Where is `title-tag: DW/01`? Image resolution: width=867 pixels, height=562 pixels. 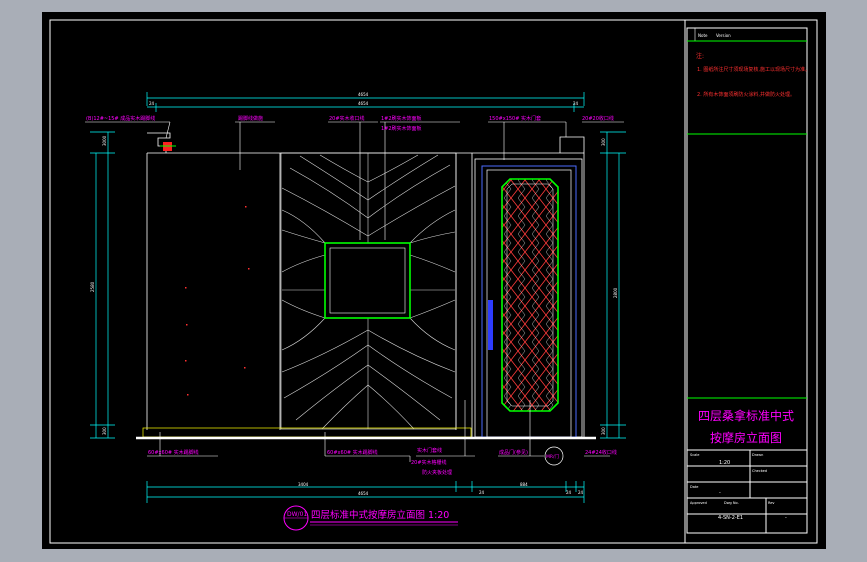 title-tag: DW/01 is located at coordinates (297, 514).